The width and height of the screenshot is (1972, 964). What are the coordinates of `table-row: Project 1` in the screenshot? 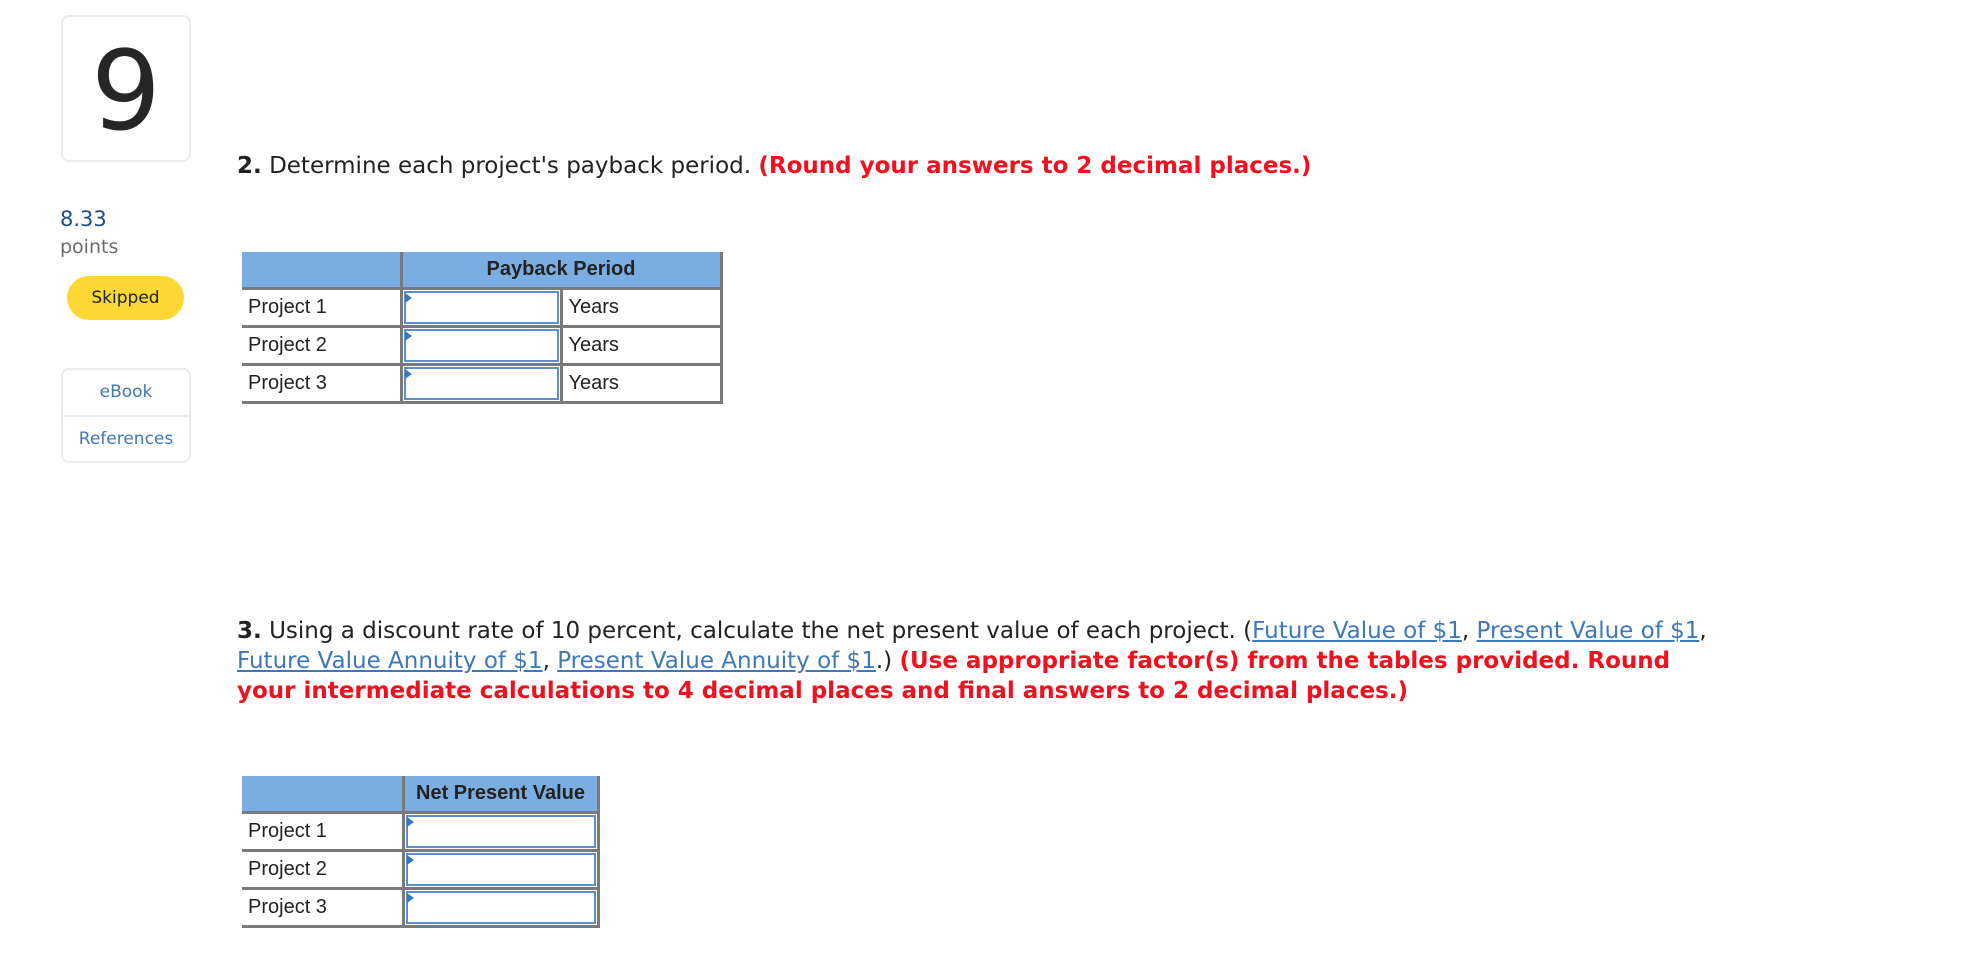 It's located at (421, 830).